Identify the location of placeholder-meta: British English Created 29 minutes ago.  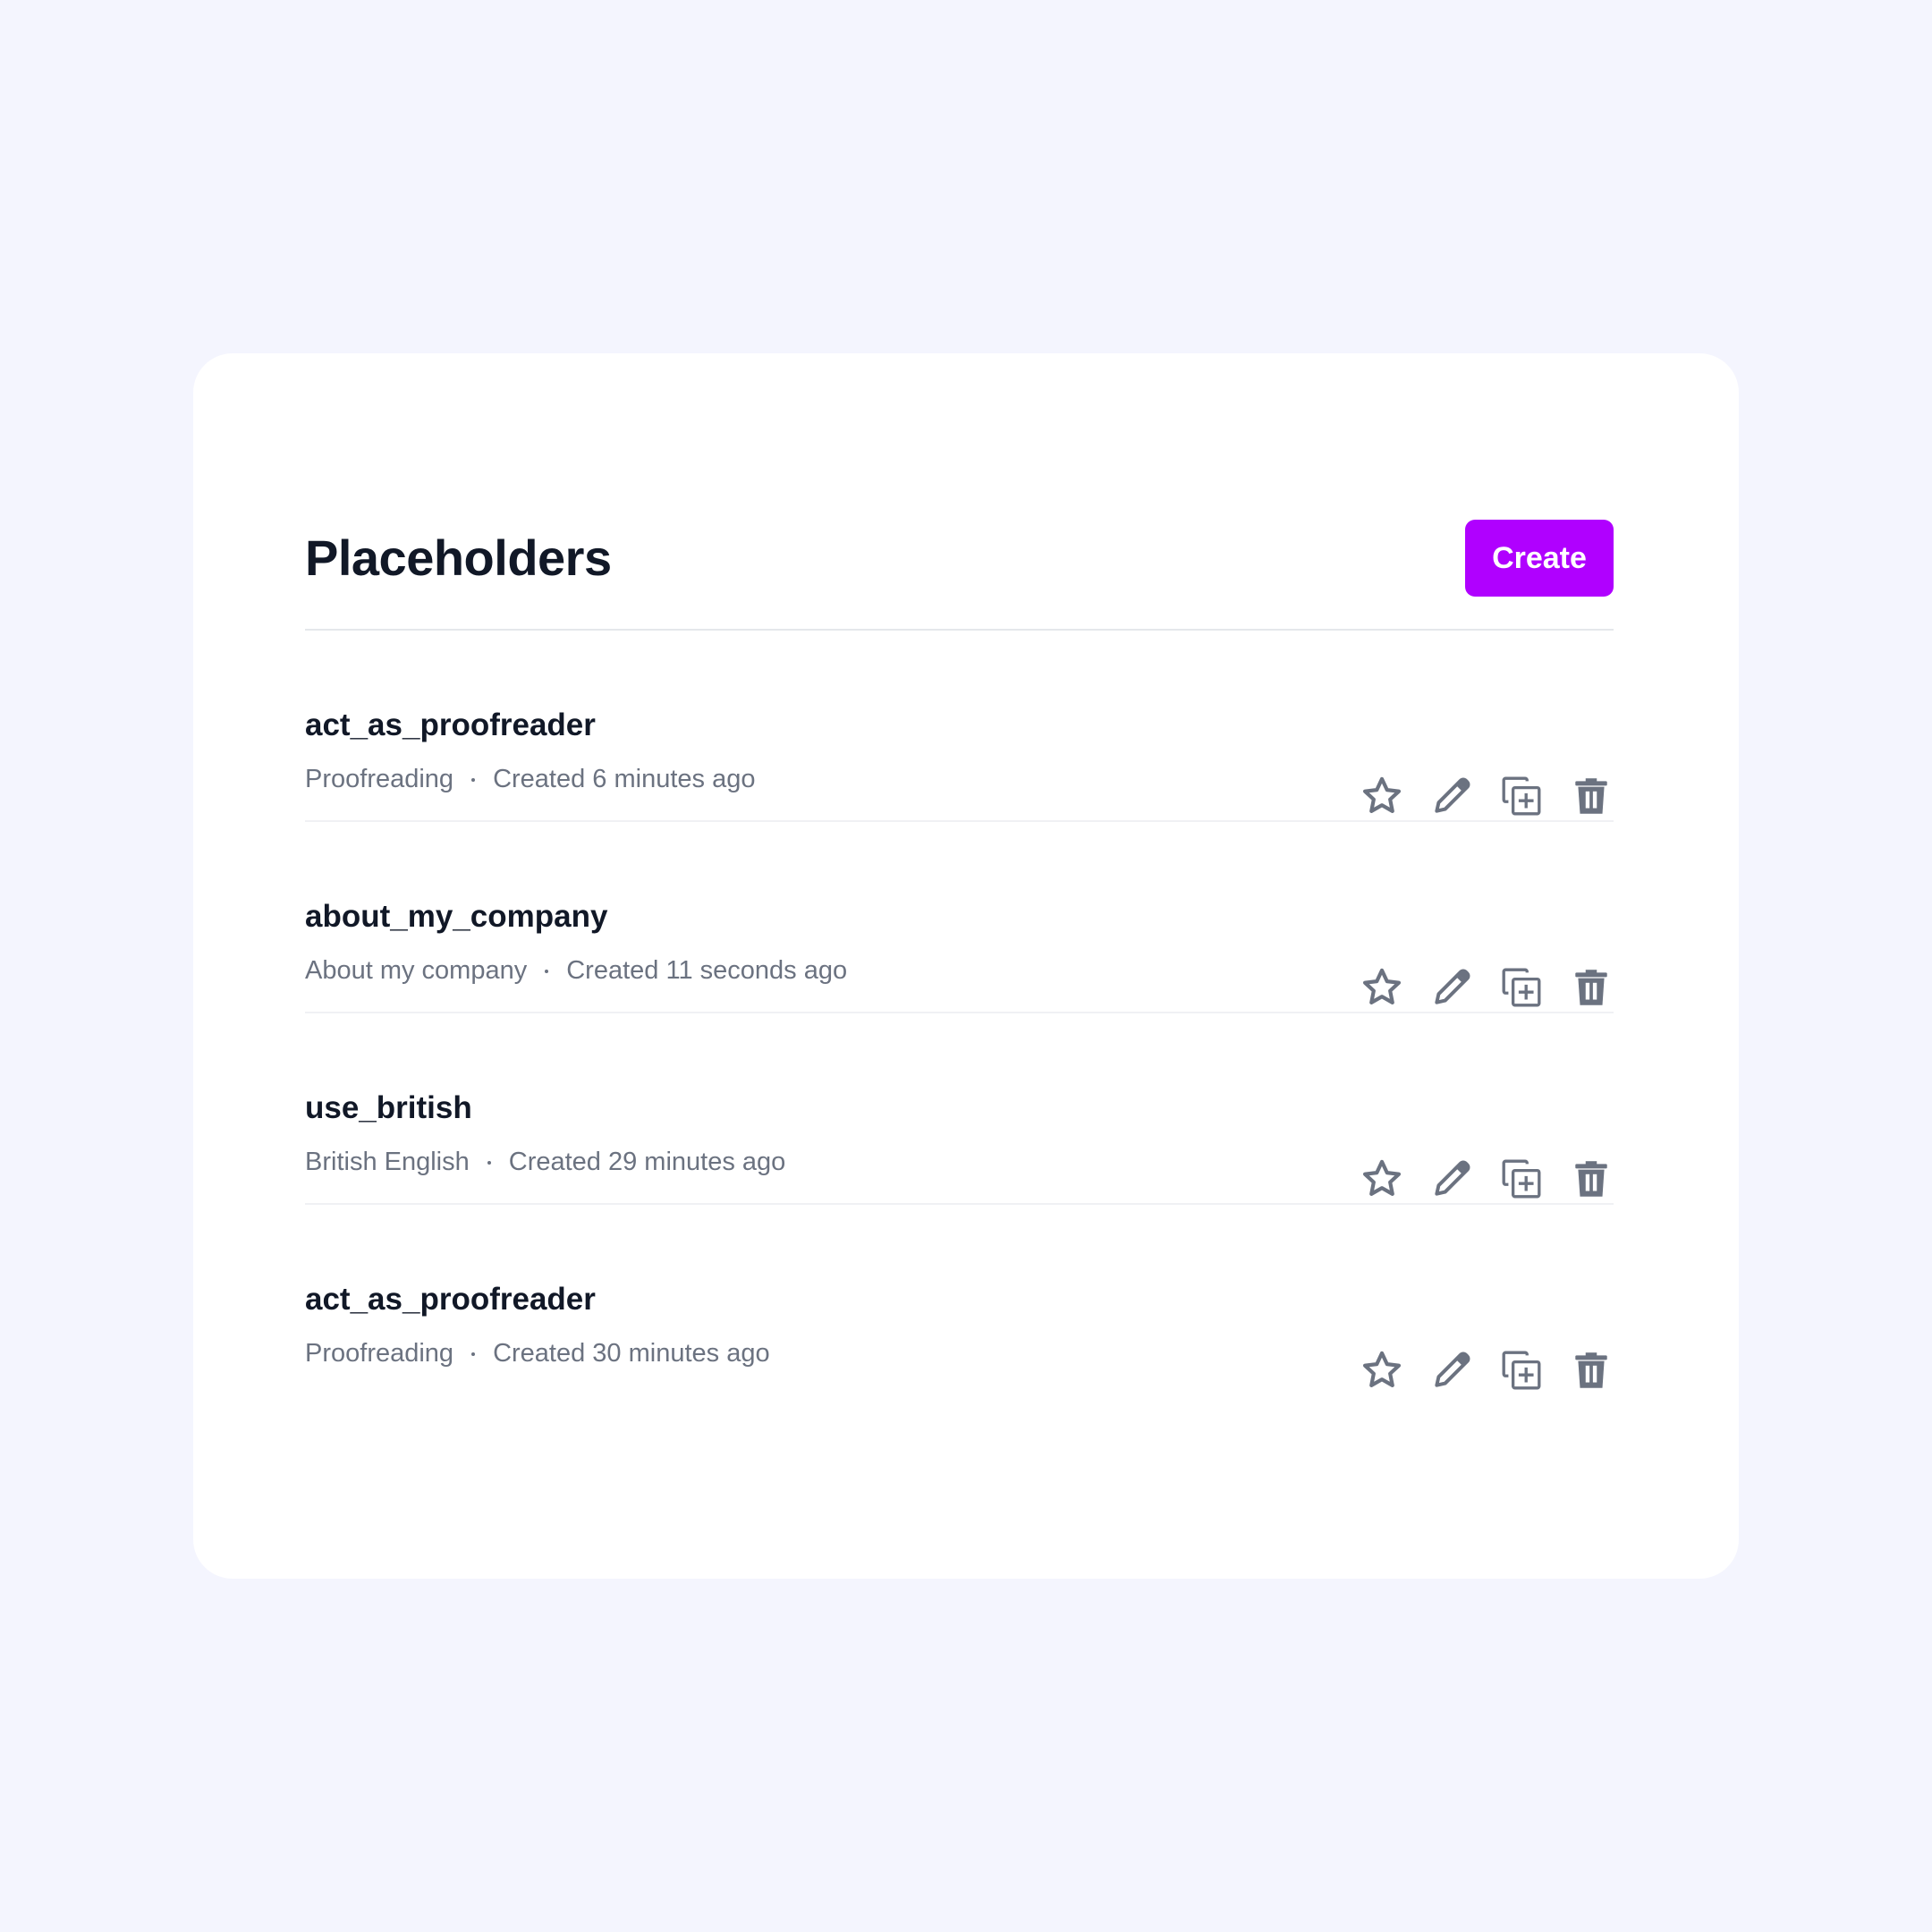
(545, 1162).